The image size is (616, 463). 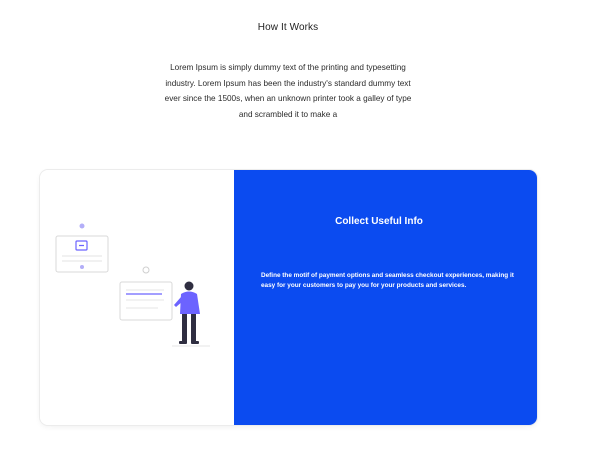 I want to click on ring-icon, so click(x=146, y=270).